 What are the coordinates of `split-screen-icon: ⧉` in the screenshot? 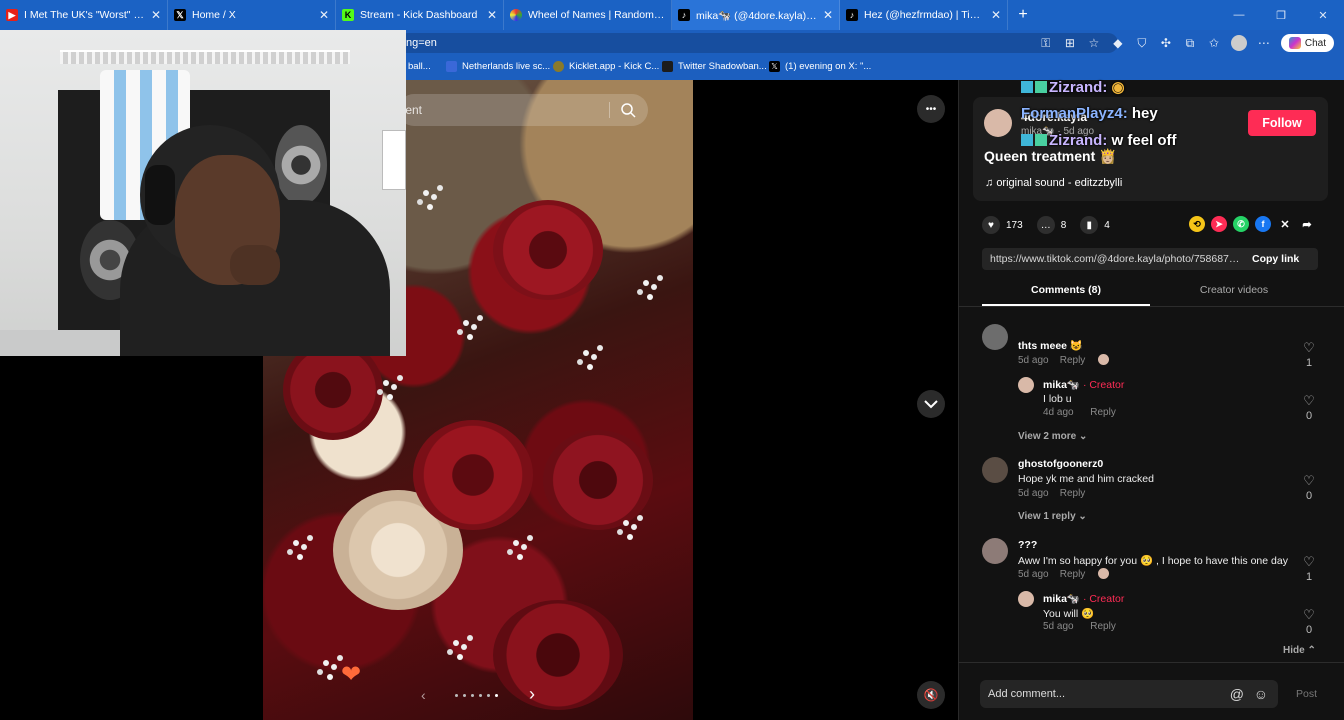 It's located at (1190, 43).